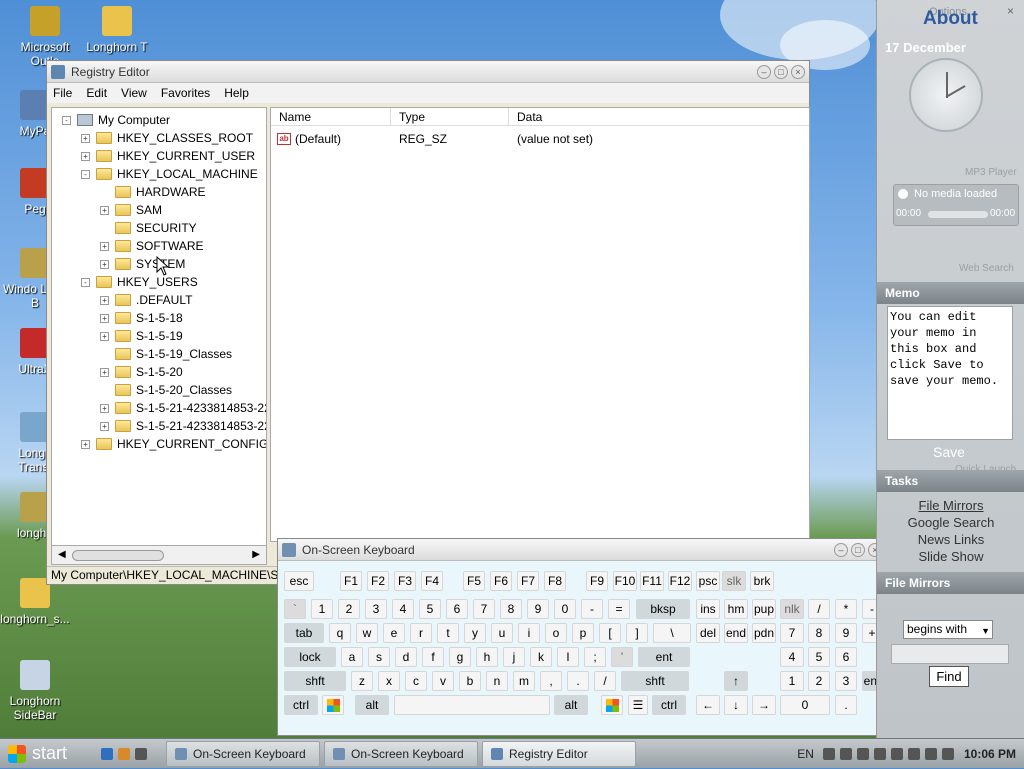 The width and height of the screenshot is (1024, 769). I want to click on start-button: start, so click(48, 754).